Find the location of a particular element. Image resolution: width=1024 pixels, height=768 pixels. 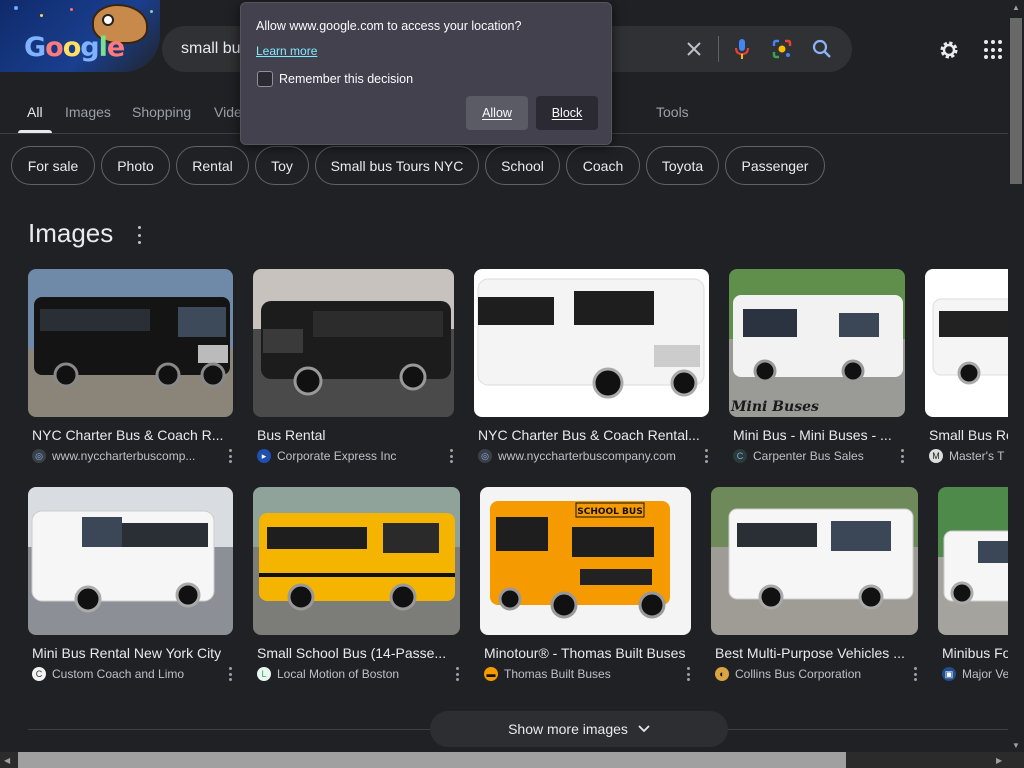

images-section-title: Images is located at coordinates (71, 233).